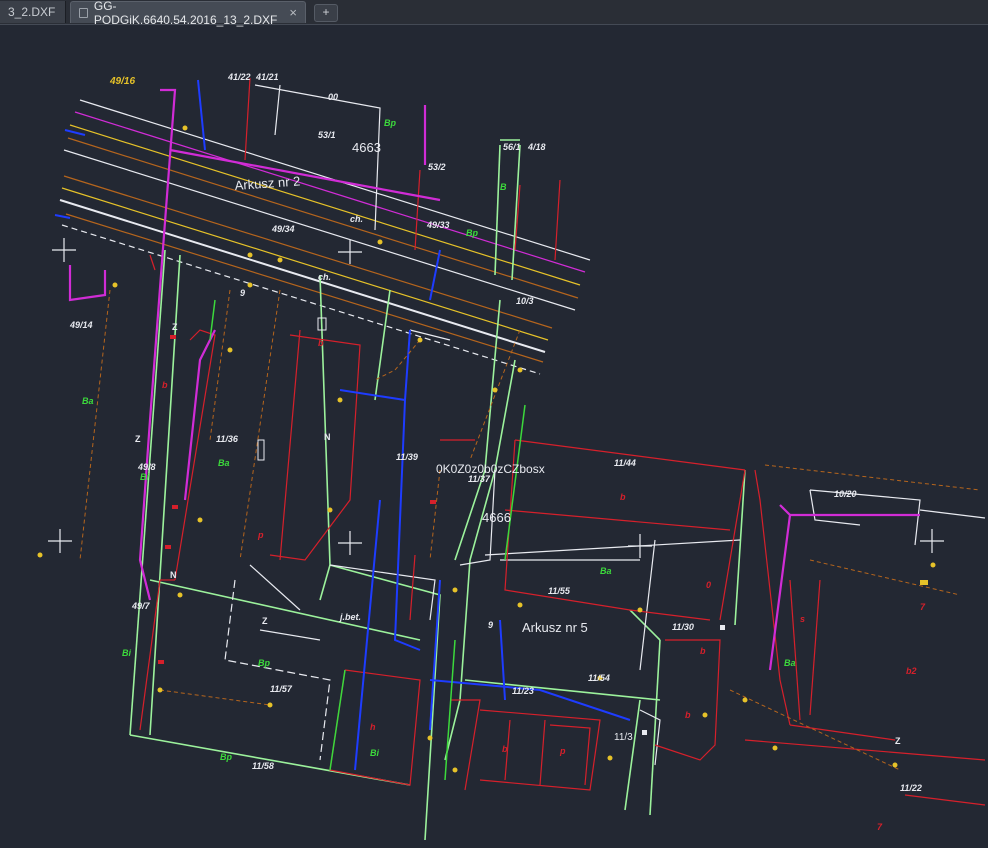  Describe the element at coordinates (267, 183) in the screenshot. I see `sheet-label-2: Arkusz nr 2` at that location.